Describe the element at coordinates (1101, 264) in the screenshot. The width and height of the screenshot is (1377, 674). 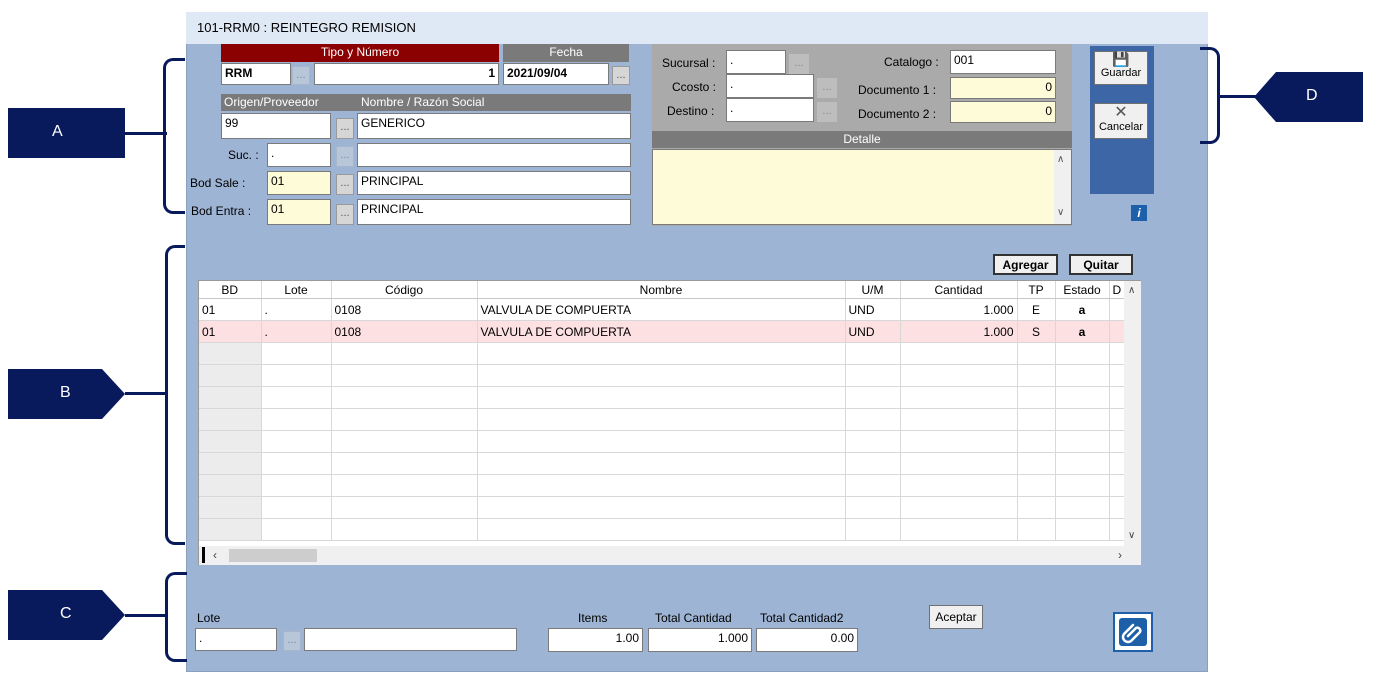
I see `quitar-button: Quitar` at that location.